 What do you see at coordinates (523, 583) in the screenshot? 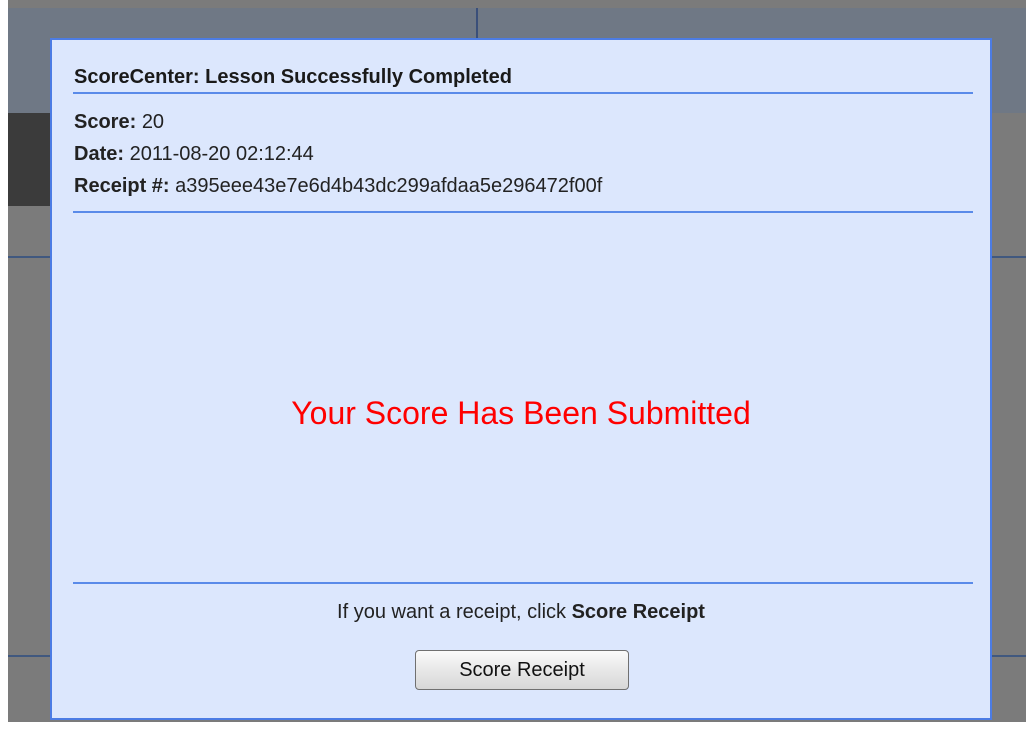
I see `footer-divider` at bounding box center [523, 583].